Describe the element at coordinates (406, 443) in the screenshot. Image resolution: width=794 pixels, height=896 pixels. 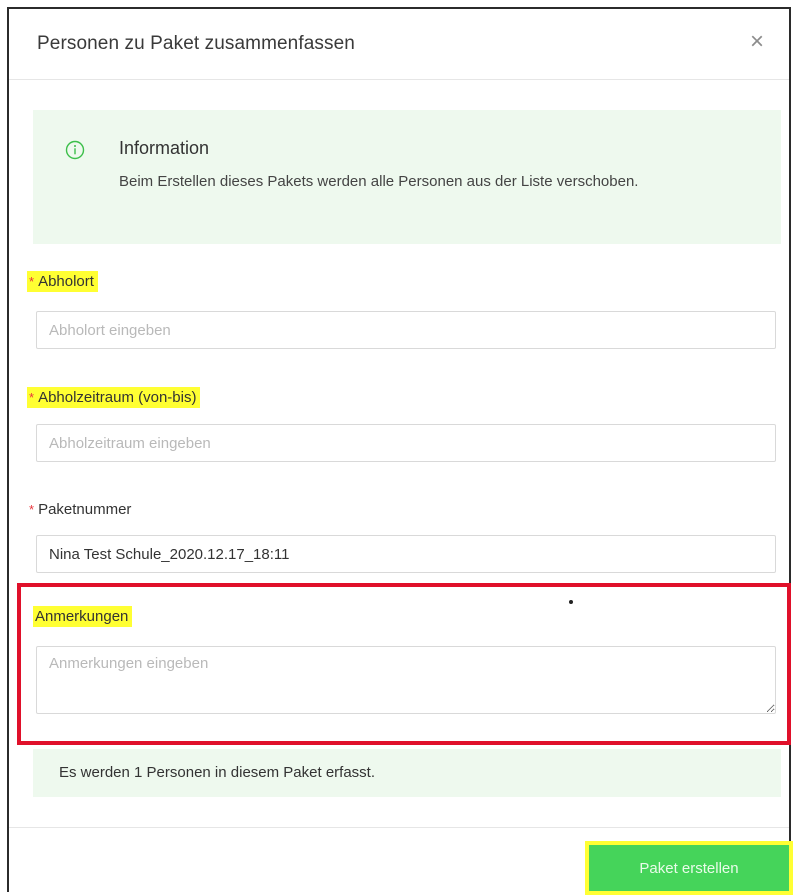
I see `pickup-period-input` at that location.